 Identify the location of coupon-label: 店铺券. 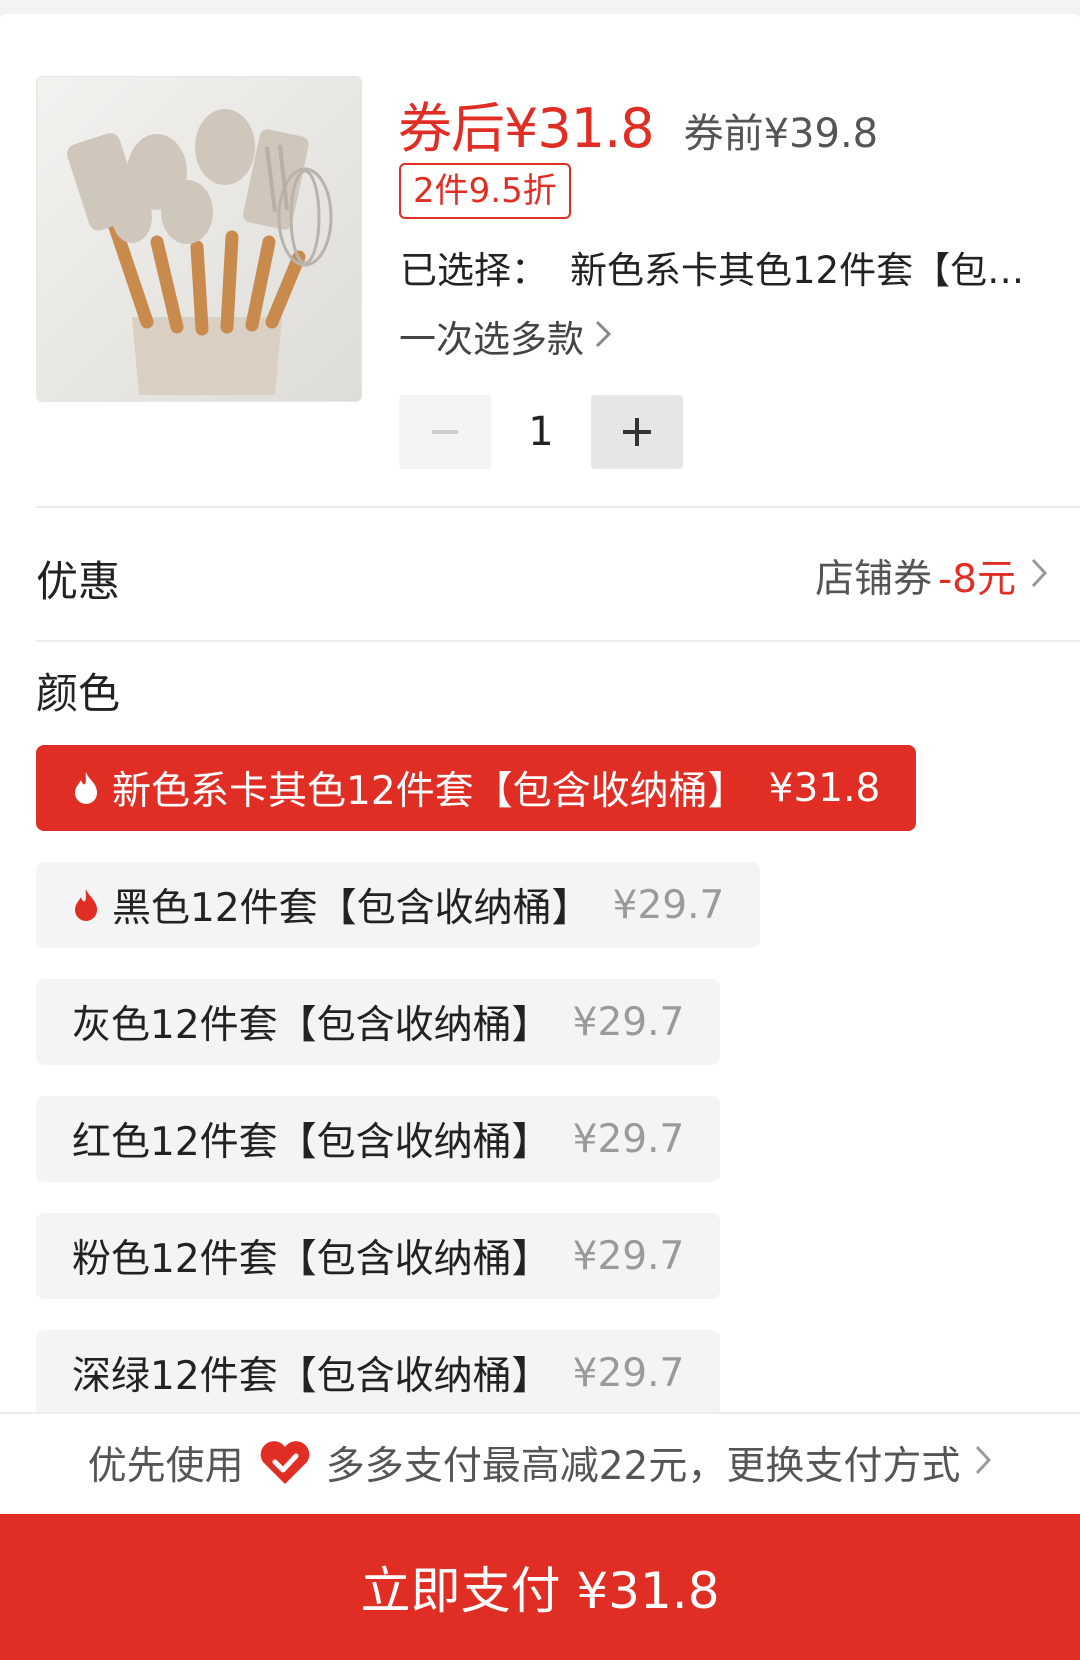
(874, 579).